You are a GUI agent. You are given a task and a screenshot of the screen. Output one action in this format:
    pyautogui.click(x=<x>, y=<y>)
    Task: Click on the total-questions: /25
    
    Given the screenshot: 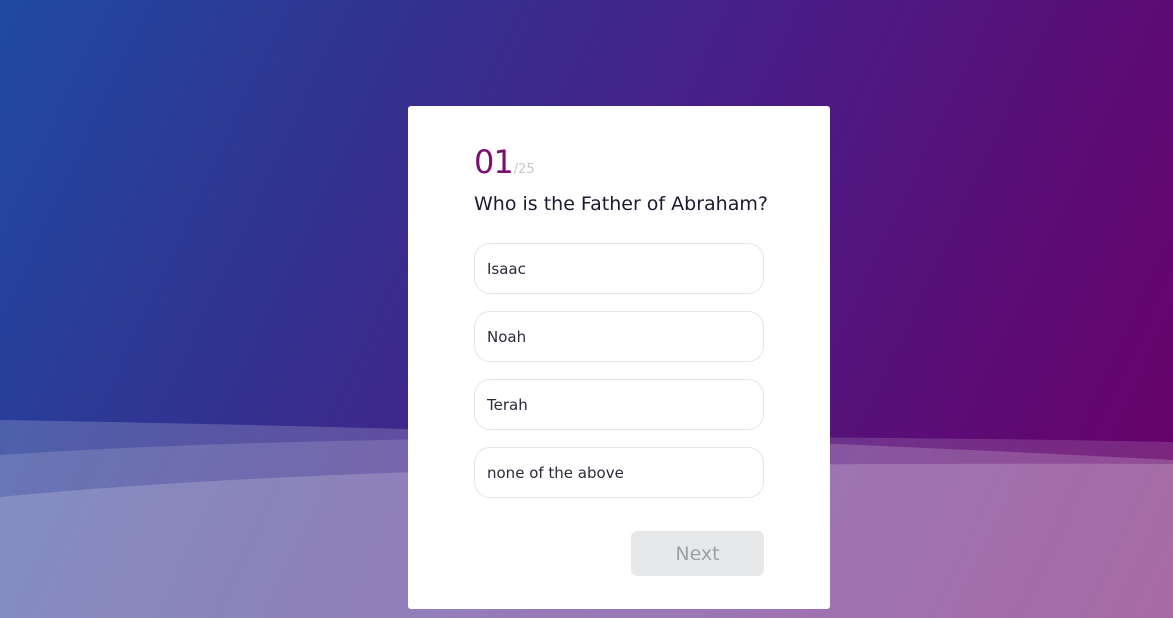 What is the action you would take?
    pyautogui.click(x=524, y=169)
    